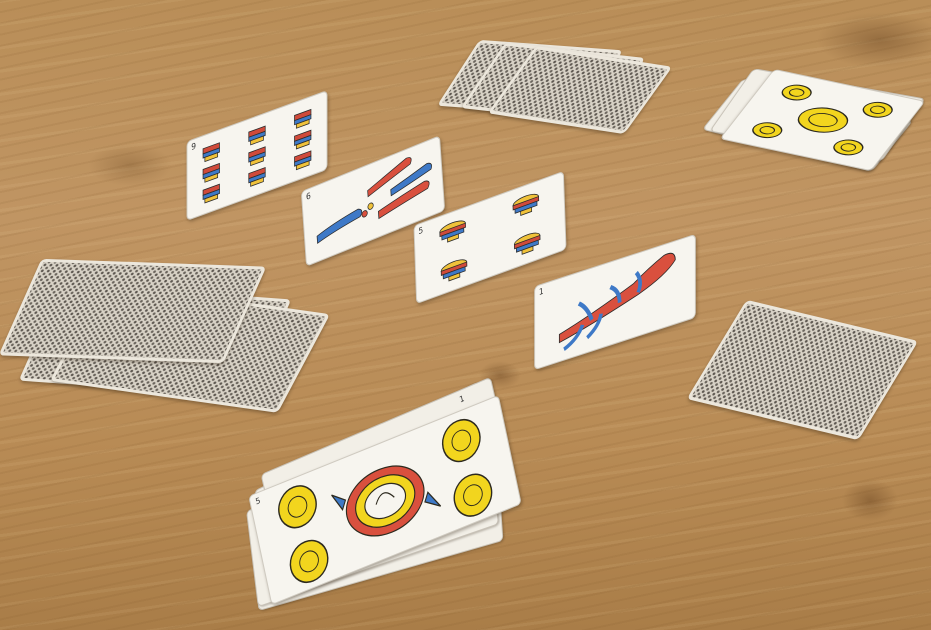 The width and height of the screenshot is (931, 630). What do you see at coordinates (421, 231) in the screenshot?
I see `card-index: 5` at bounding box center [421, 231].